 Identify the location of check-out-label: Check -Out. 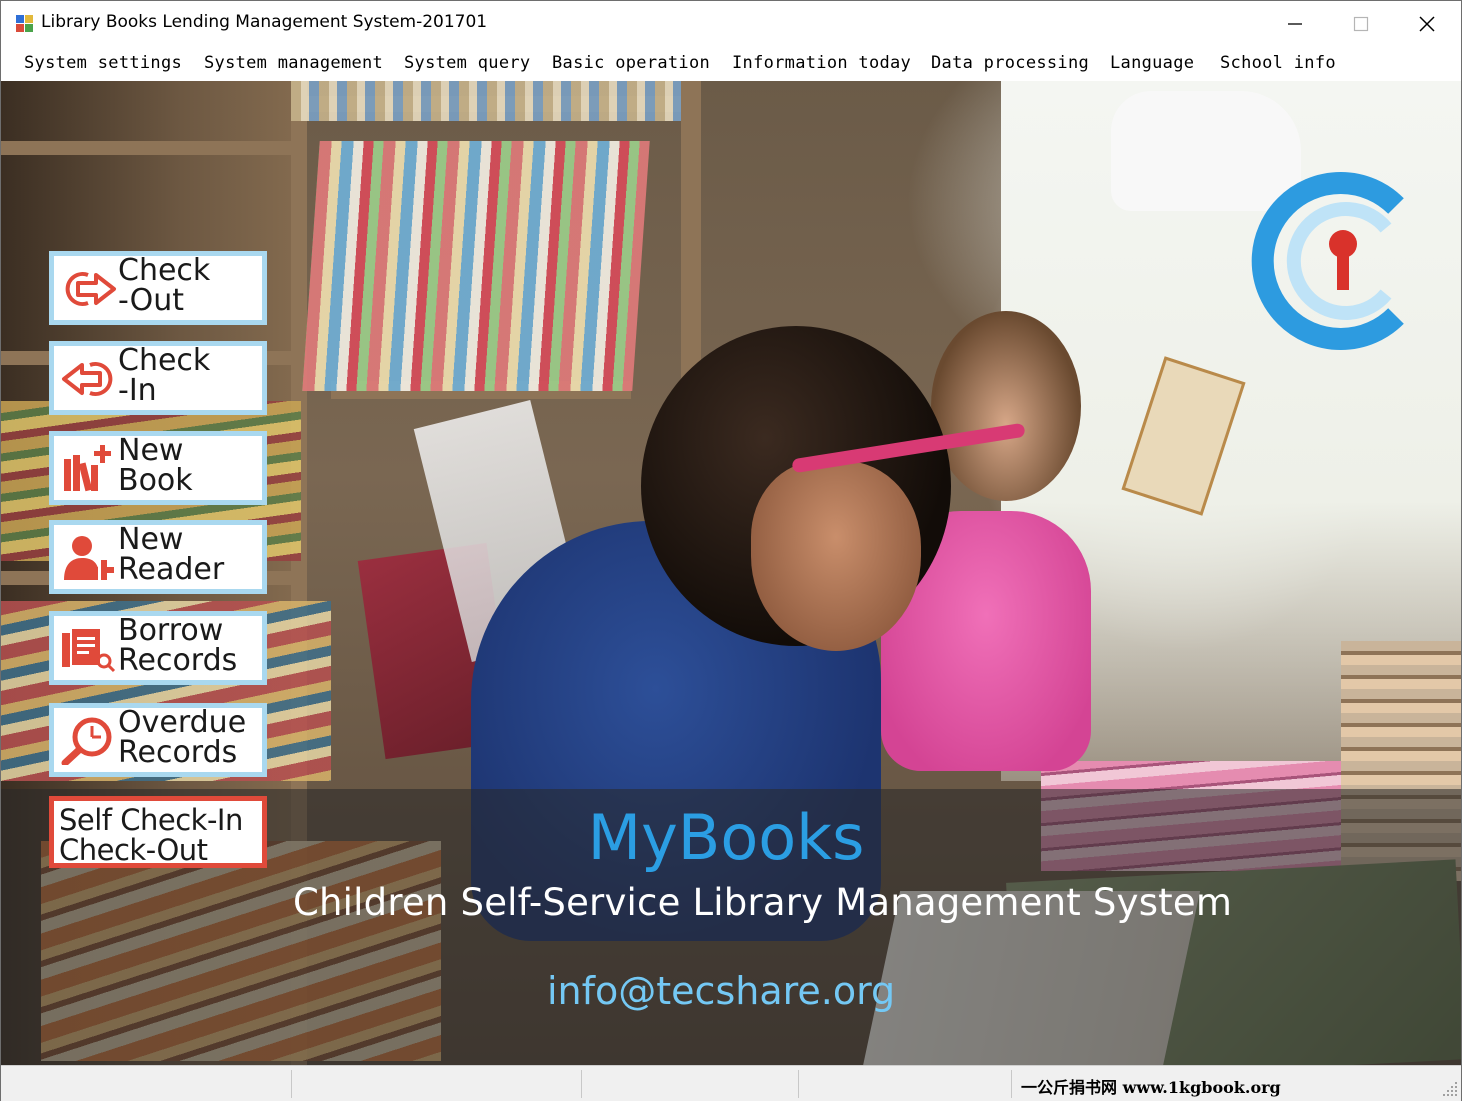
(164, 285).